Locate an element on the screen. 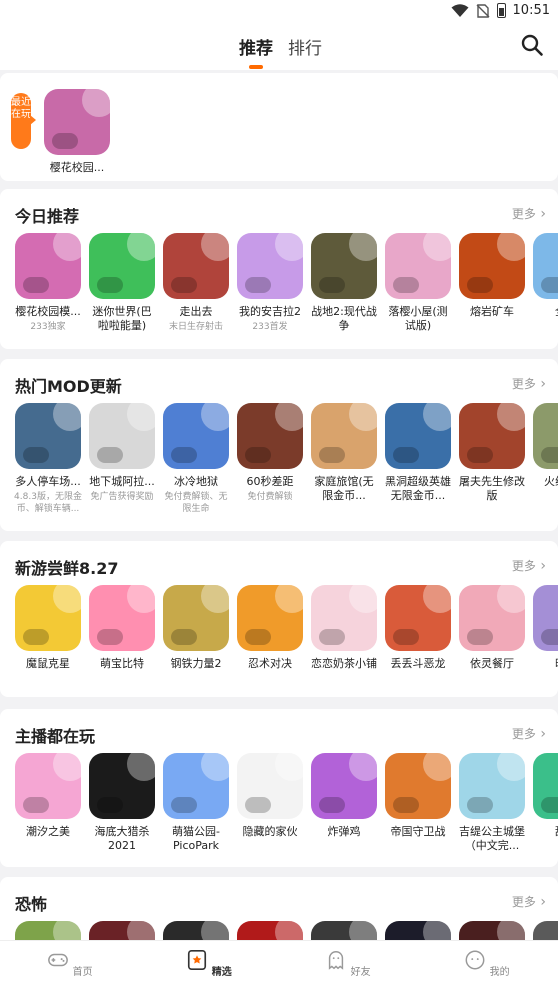 This screenshot has width=558, height=992. game-tile: 我的安吉拉2 233首发 is located at coordinates (270, 283).